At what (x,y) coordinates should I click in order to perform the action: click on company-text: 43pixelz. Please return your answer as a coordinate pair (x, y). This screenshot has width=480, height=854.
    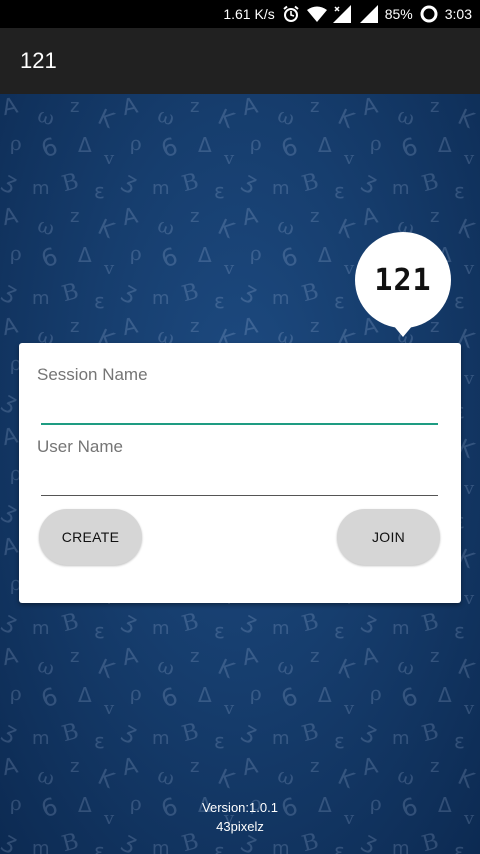
    Looking at the image, I should click on (240, 826).